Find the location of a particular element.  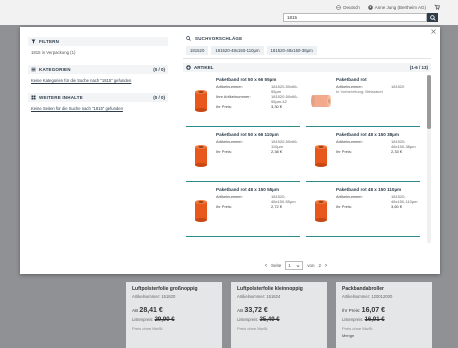

search-input is located at coordinates (355, 17).